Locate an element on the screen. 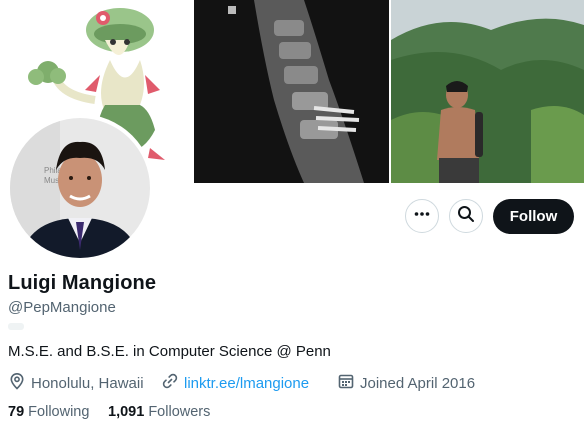 The width and height of the screenshot is (584, 429). header-photo-xray is located at coordinates (291, 91).